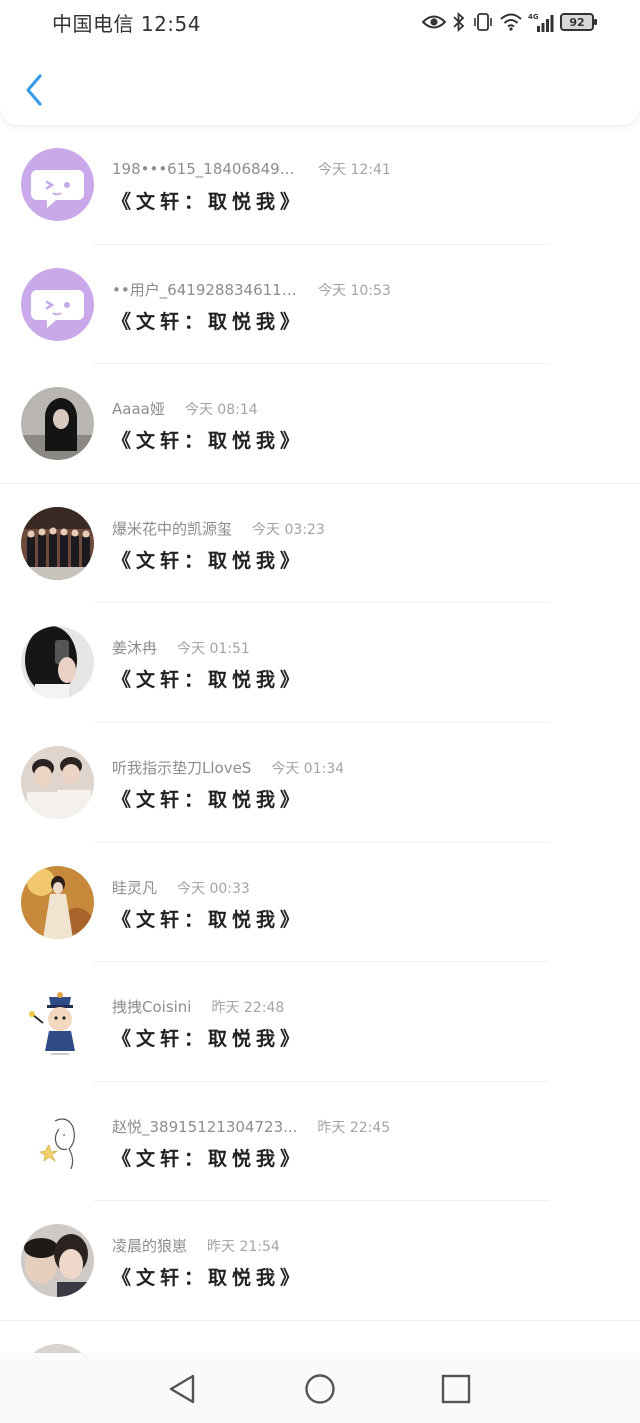  What do you see at coordinates (138, 409) in the screenshot?
I see `sender-name: Aaaa娅` at bounding box center [138, 409].